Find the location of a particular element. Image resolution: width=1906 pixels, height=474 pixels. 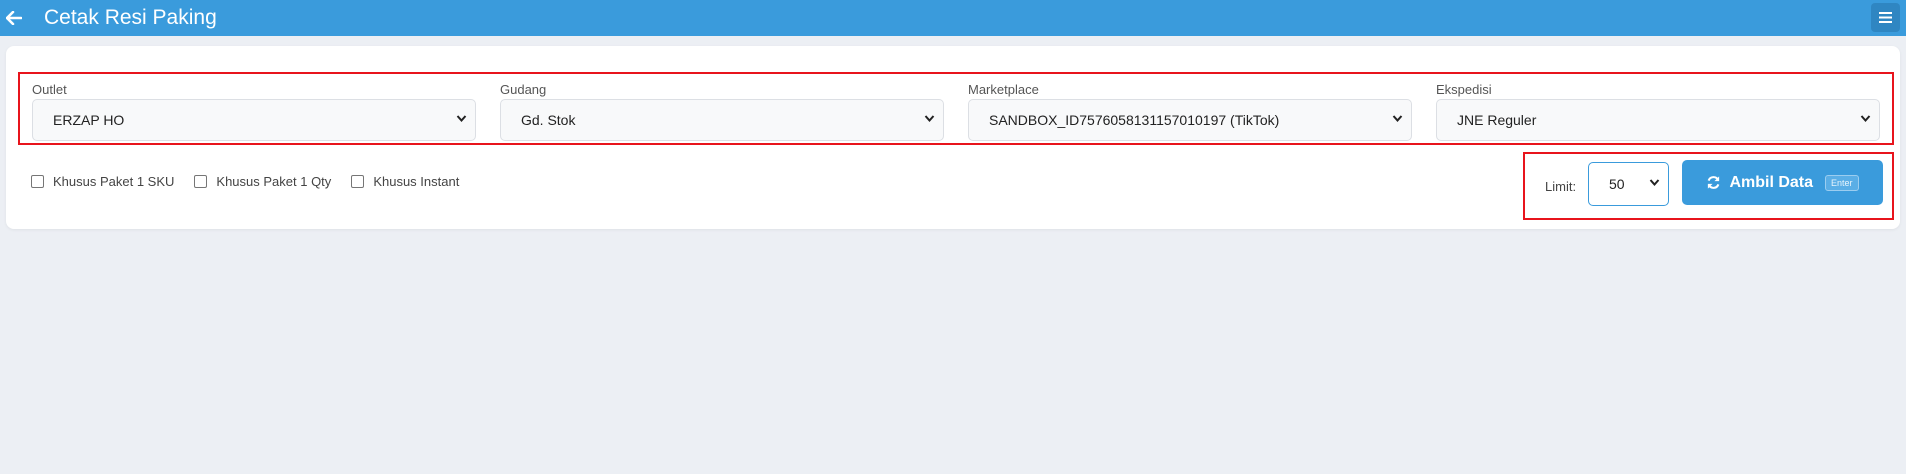

marketplace-label: Marketplace is located at coordinates (1003, 89).